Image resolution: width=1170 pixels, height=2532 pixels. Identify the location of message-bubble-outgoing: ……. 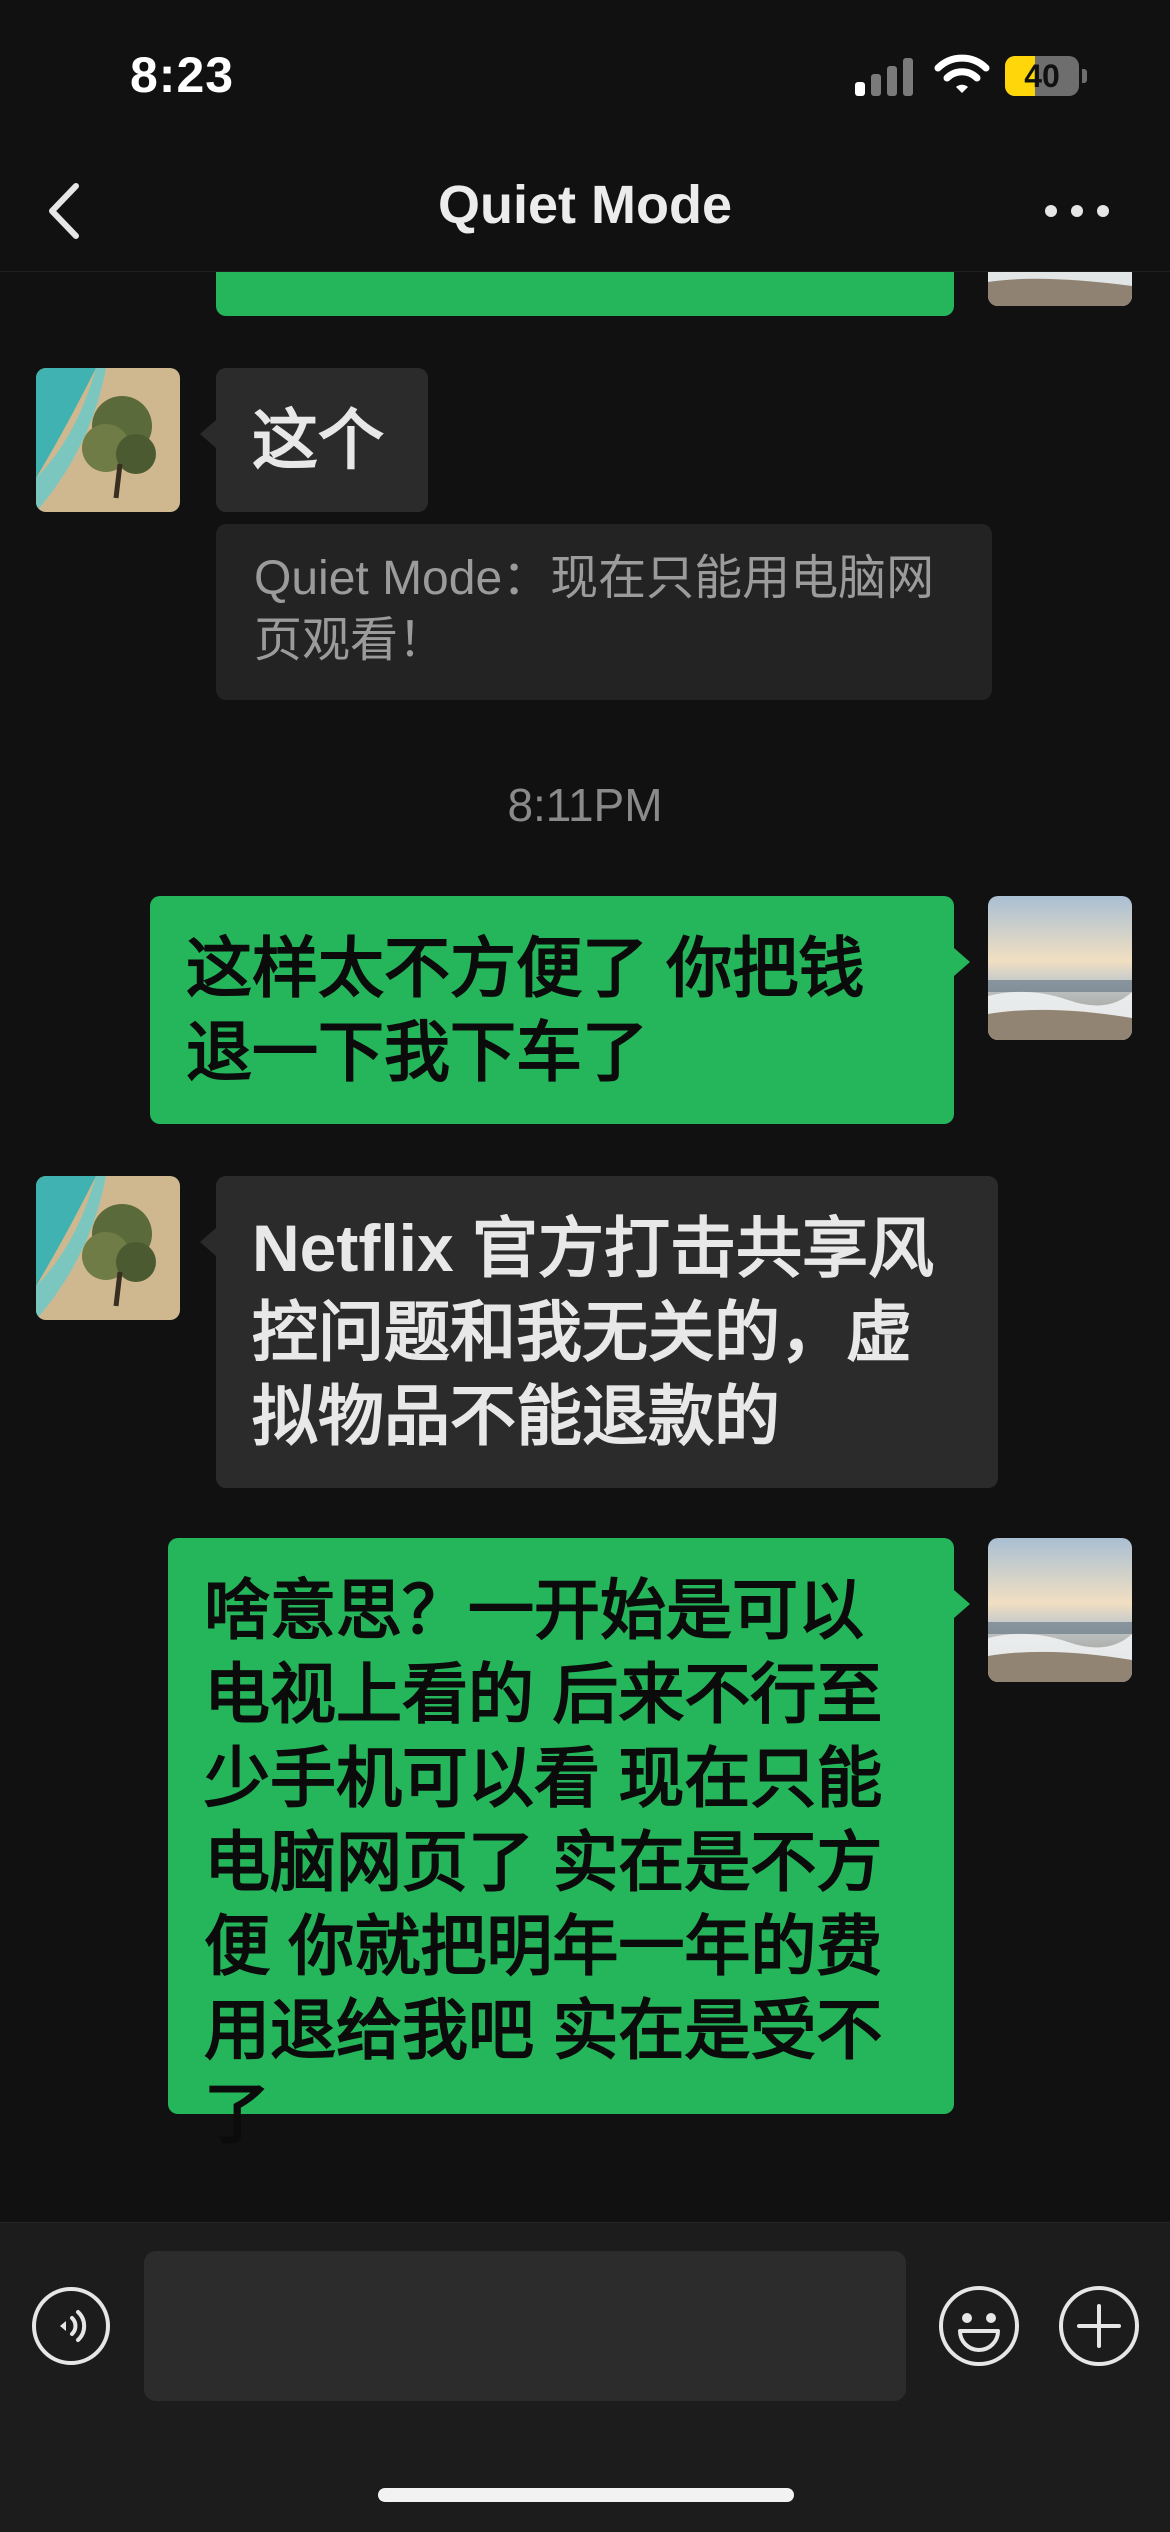
(585, 294).